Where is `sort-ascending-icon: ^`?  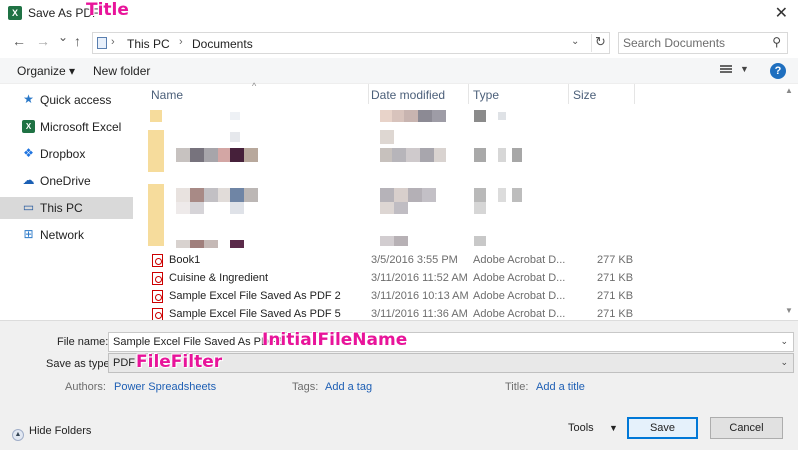
sort-ascending-icon: ^ is located at coordinates (254, 86).